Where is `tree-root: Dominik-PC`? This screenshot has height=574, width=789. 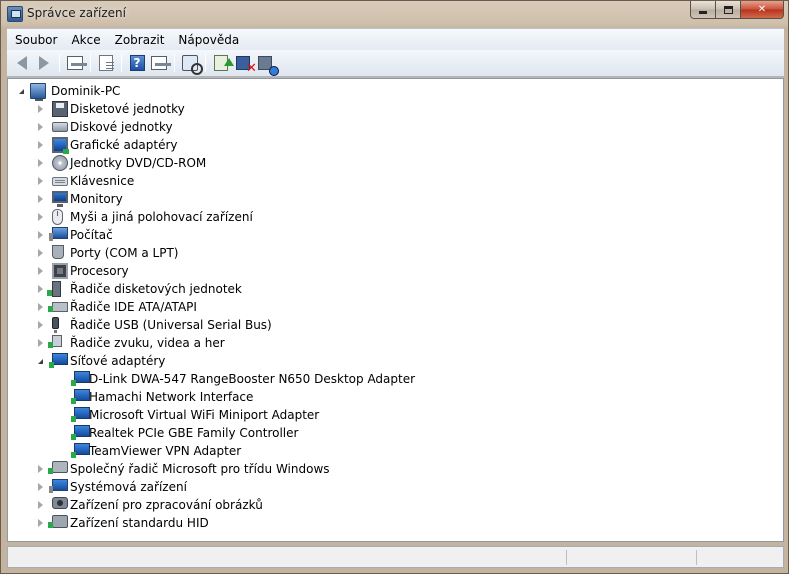
tree-root: Dominik-PC is located at coordinates (395, 91).